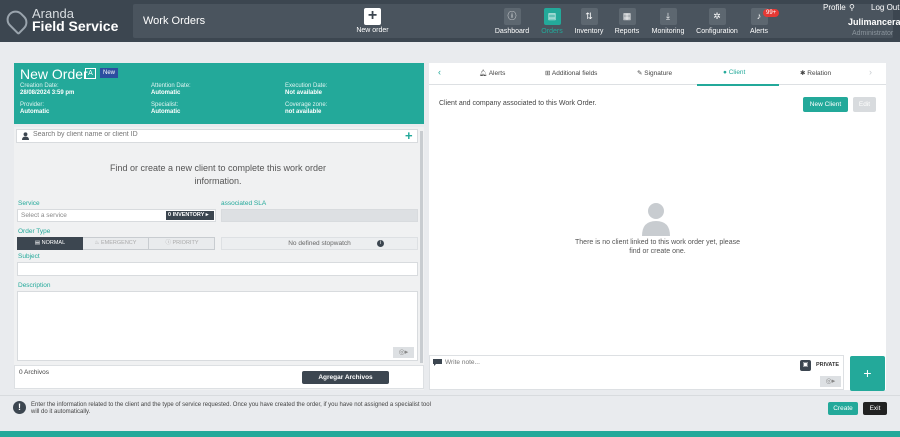  Describe the element at coordinates (171, 86) in the screenshot. I see `attention-date-label: Attention Date:` at that location.